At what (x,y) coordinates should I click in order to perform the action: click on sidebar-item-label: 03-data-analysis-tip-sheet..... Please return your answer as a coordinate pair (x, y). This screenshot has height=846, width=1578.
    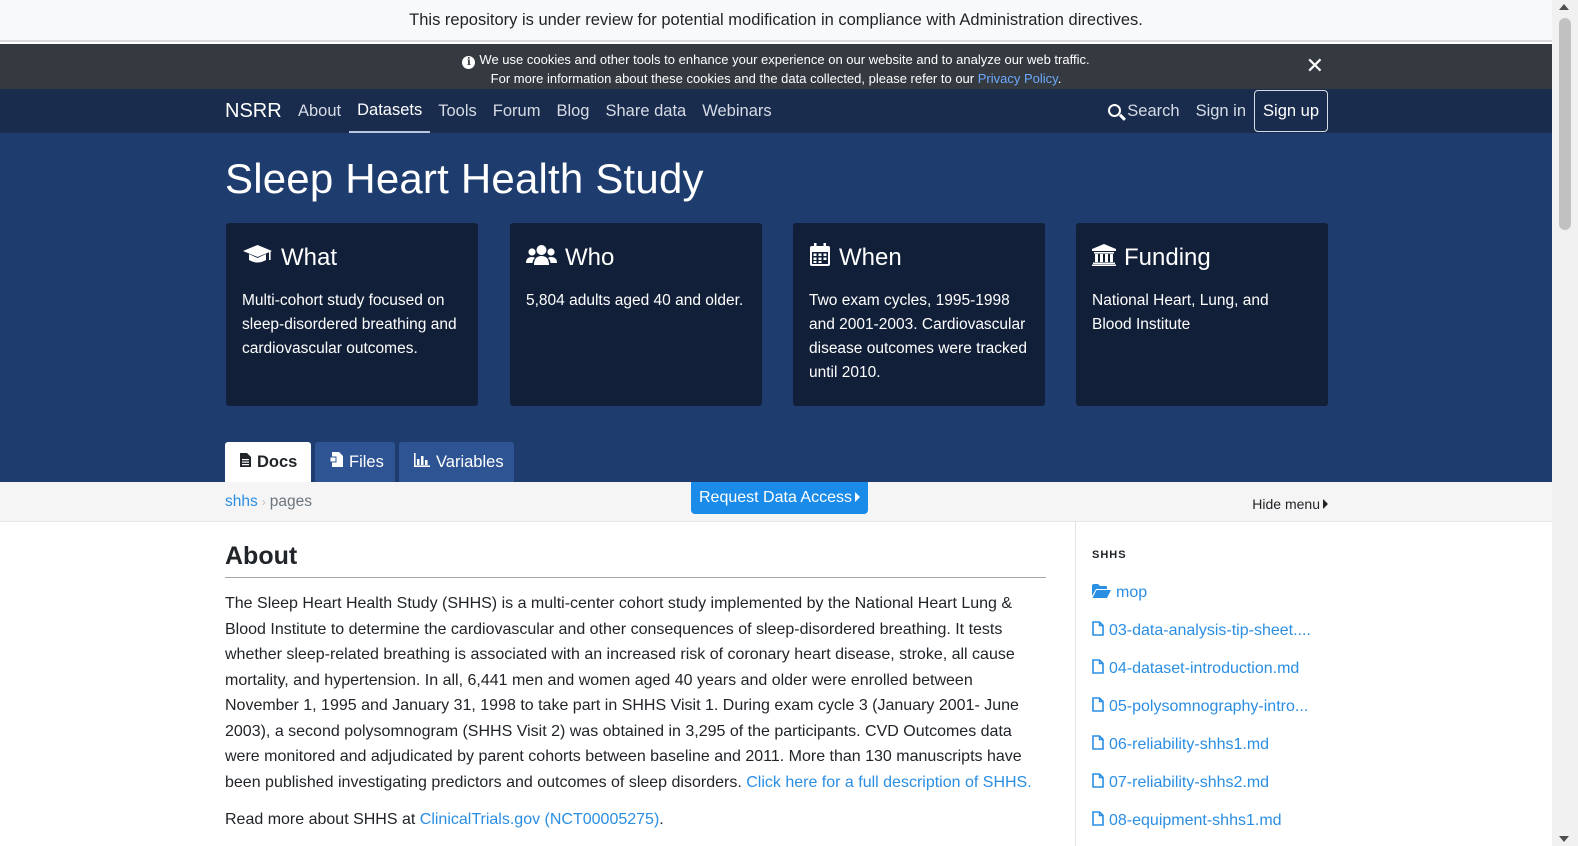
    Looking at the image, I should click on (1210, 630).